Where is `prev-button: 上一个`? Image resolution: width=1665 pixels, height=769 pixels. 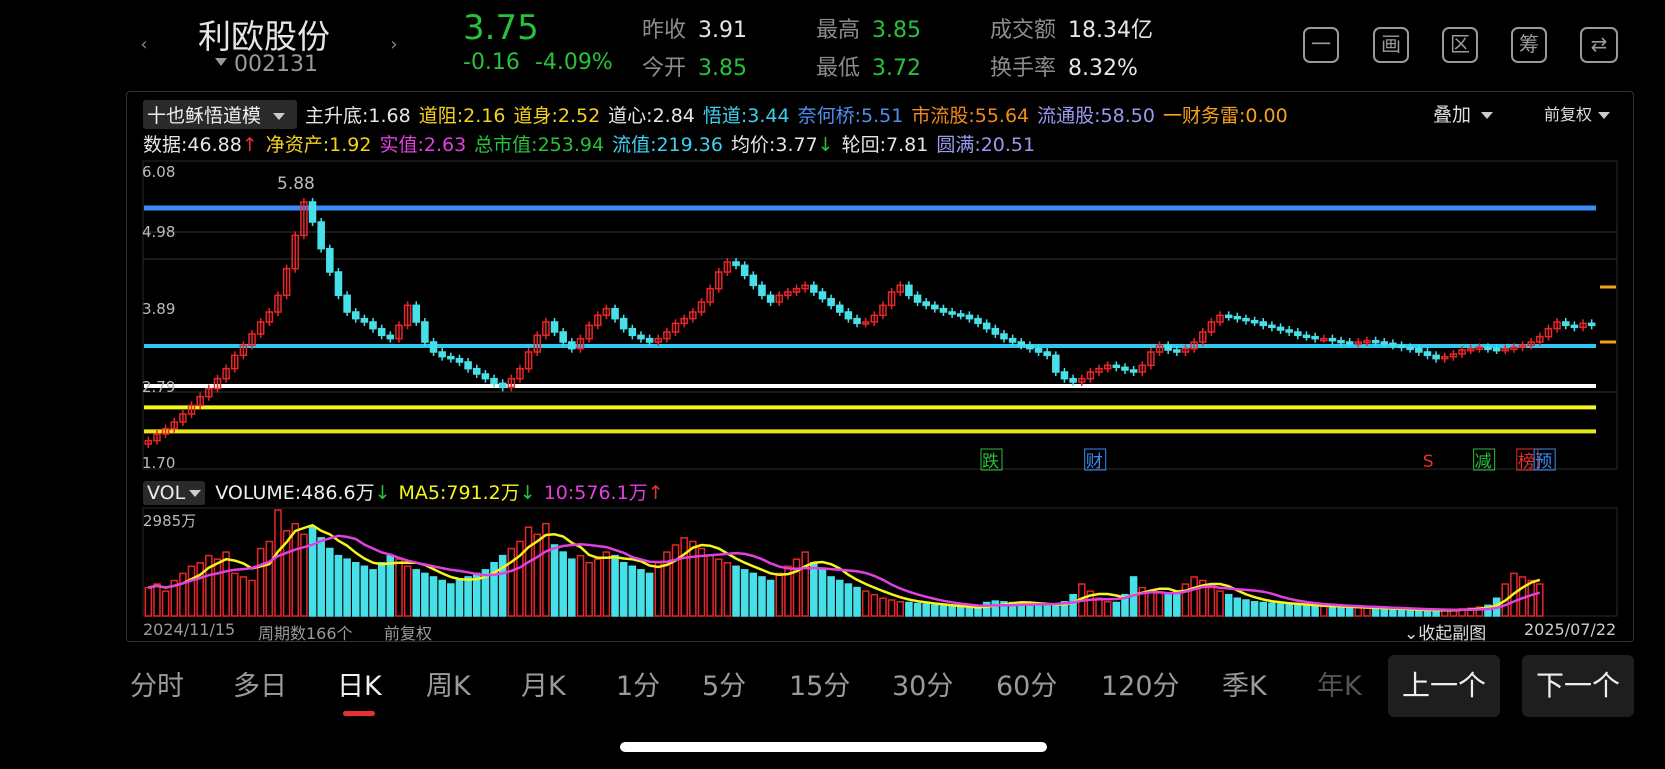 prev-button: 上一个 is located at coordinates (1444, 686).